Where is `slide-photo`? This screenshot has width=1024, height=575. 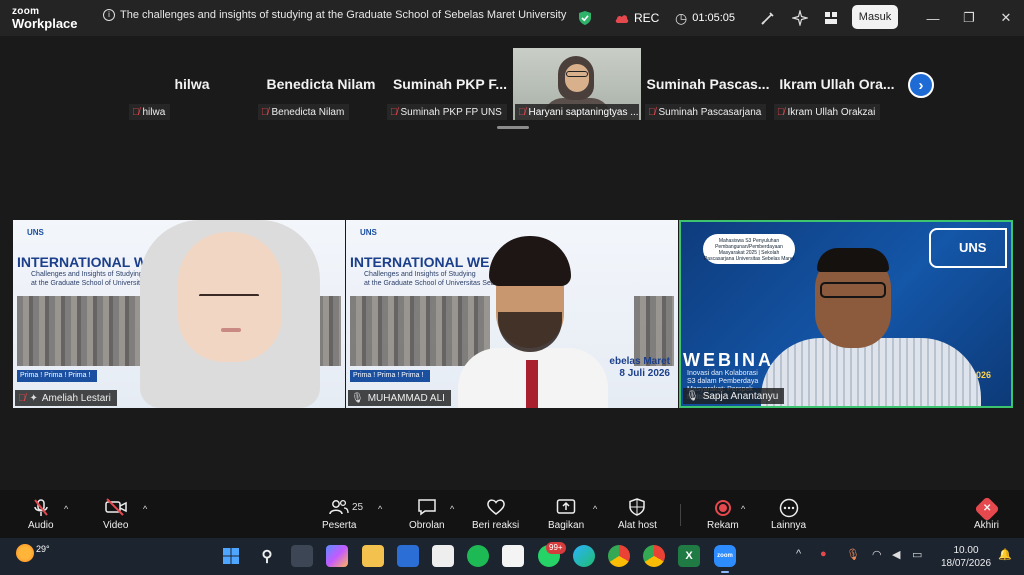 slide-photo is located at coordinates (420, 331).